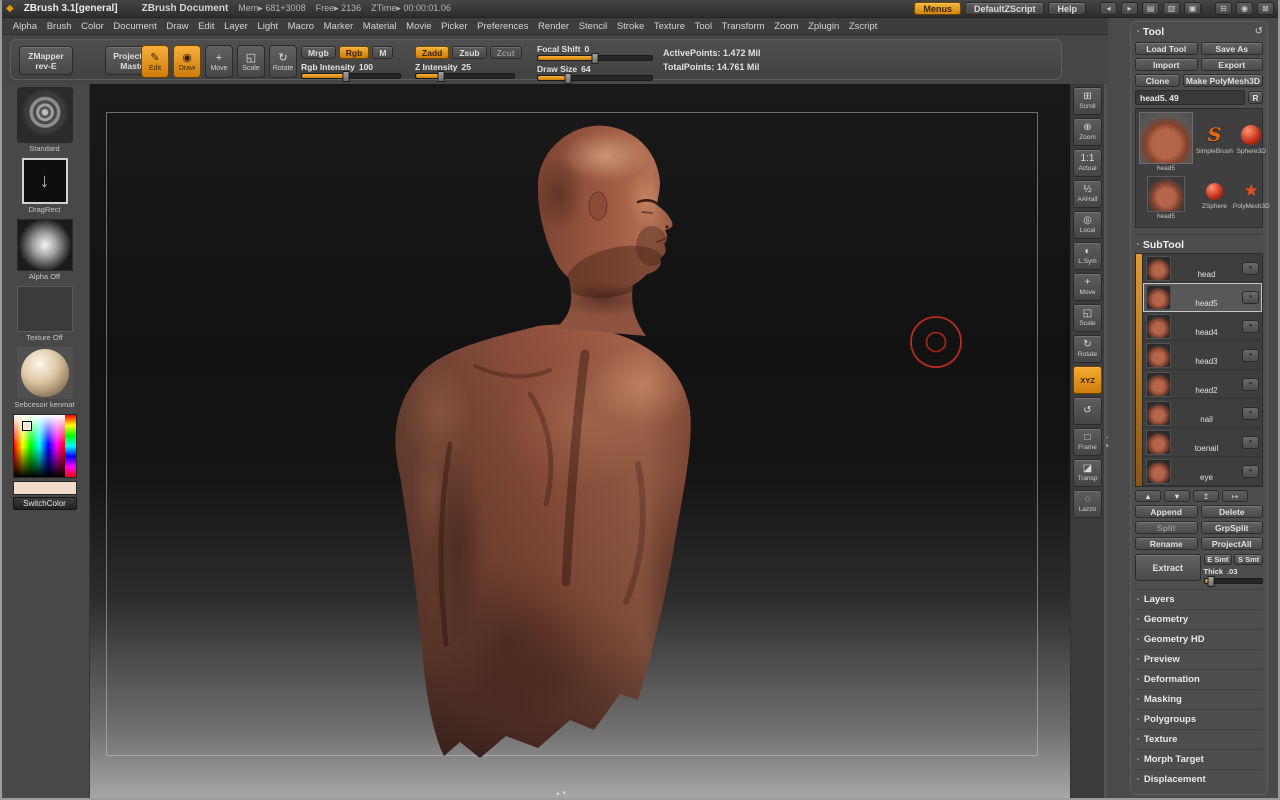 The height and width of the screenshot is (800, 1280). I want to click on subtool-action-button: ProjectAll, so click(1231, 543).